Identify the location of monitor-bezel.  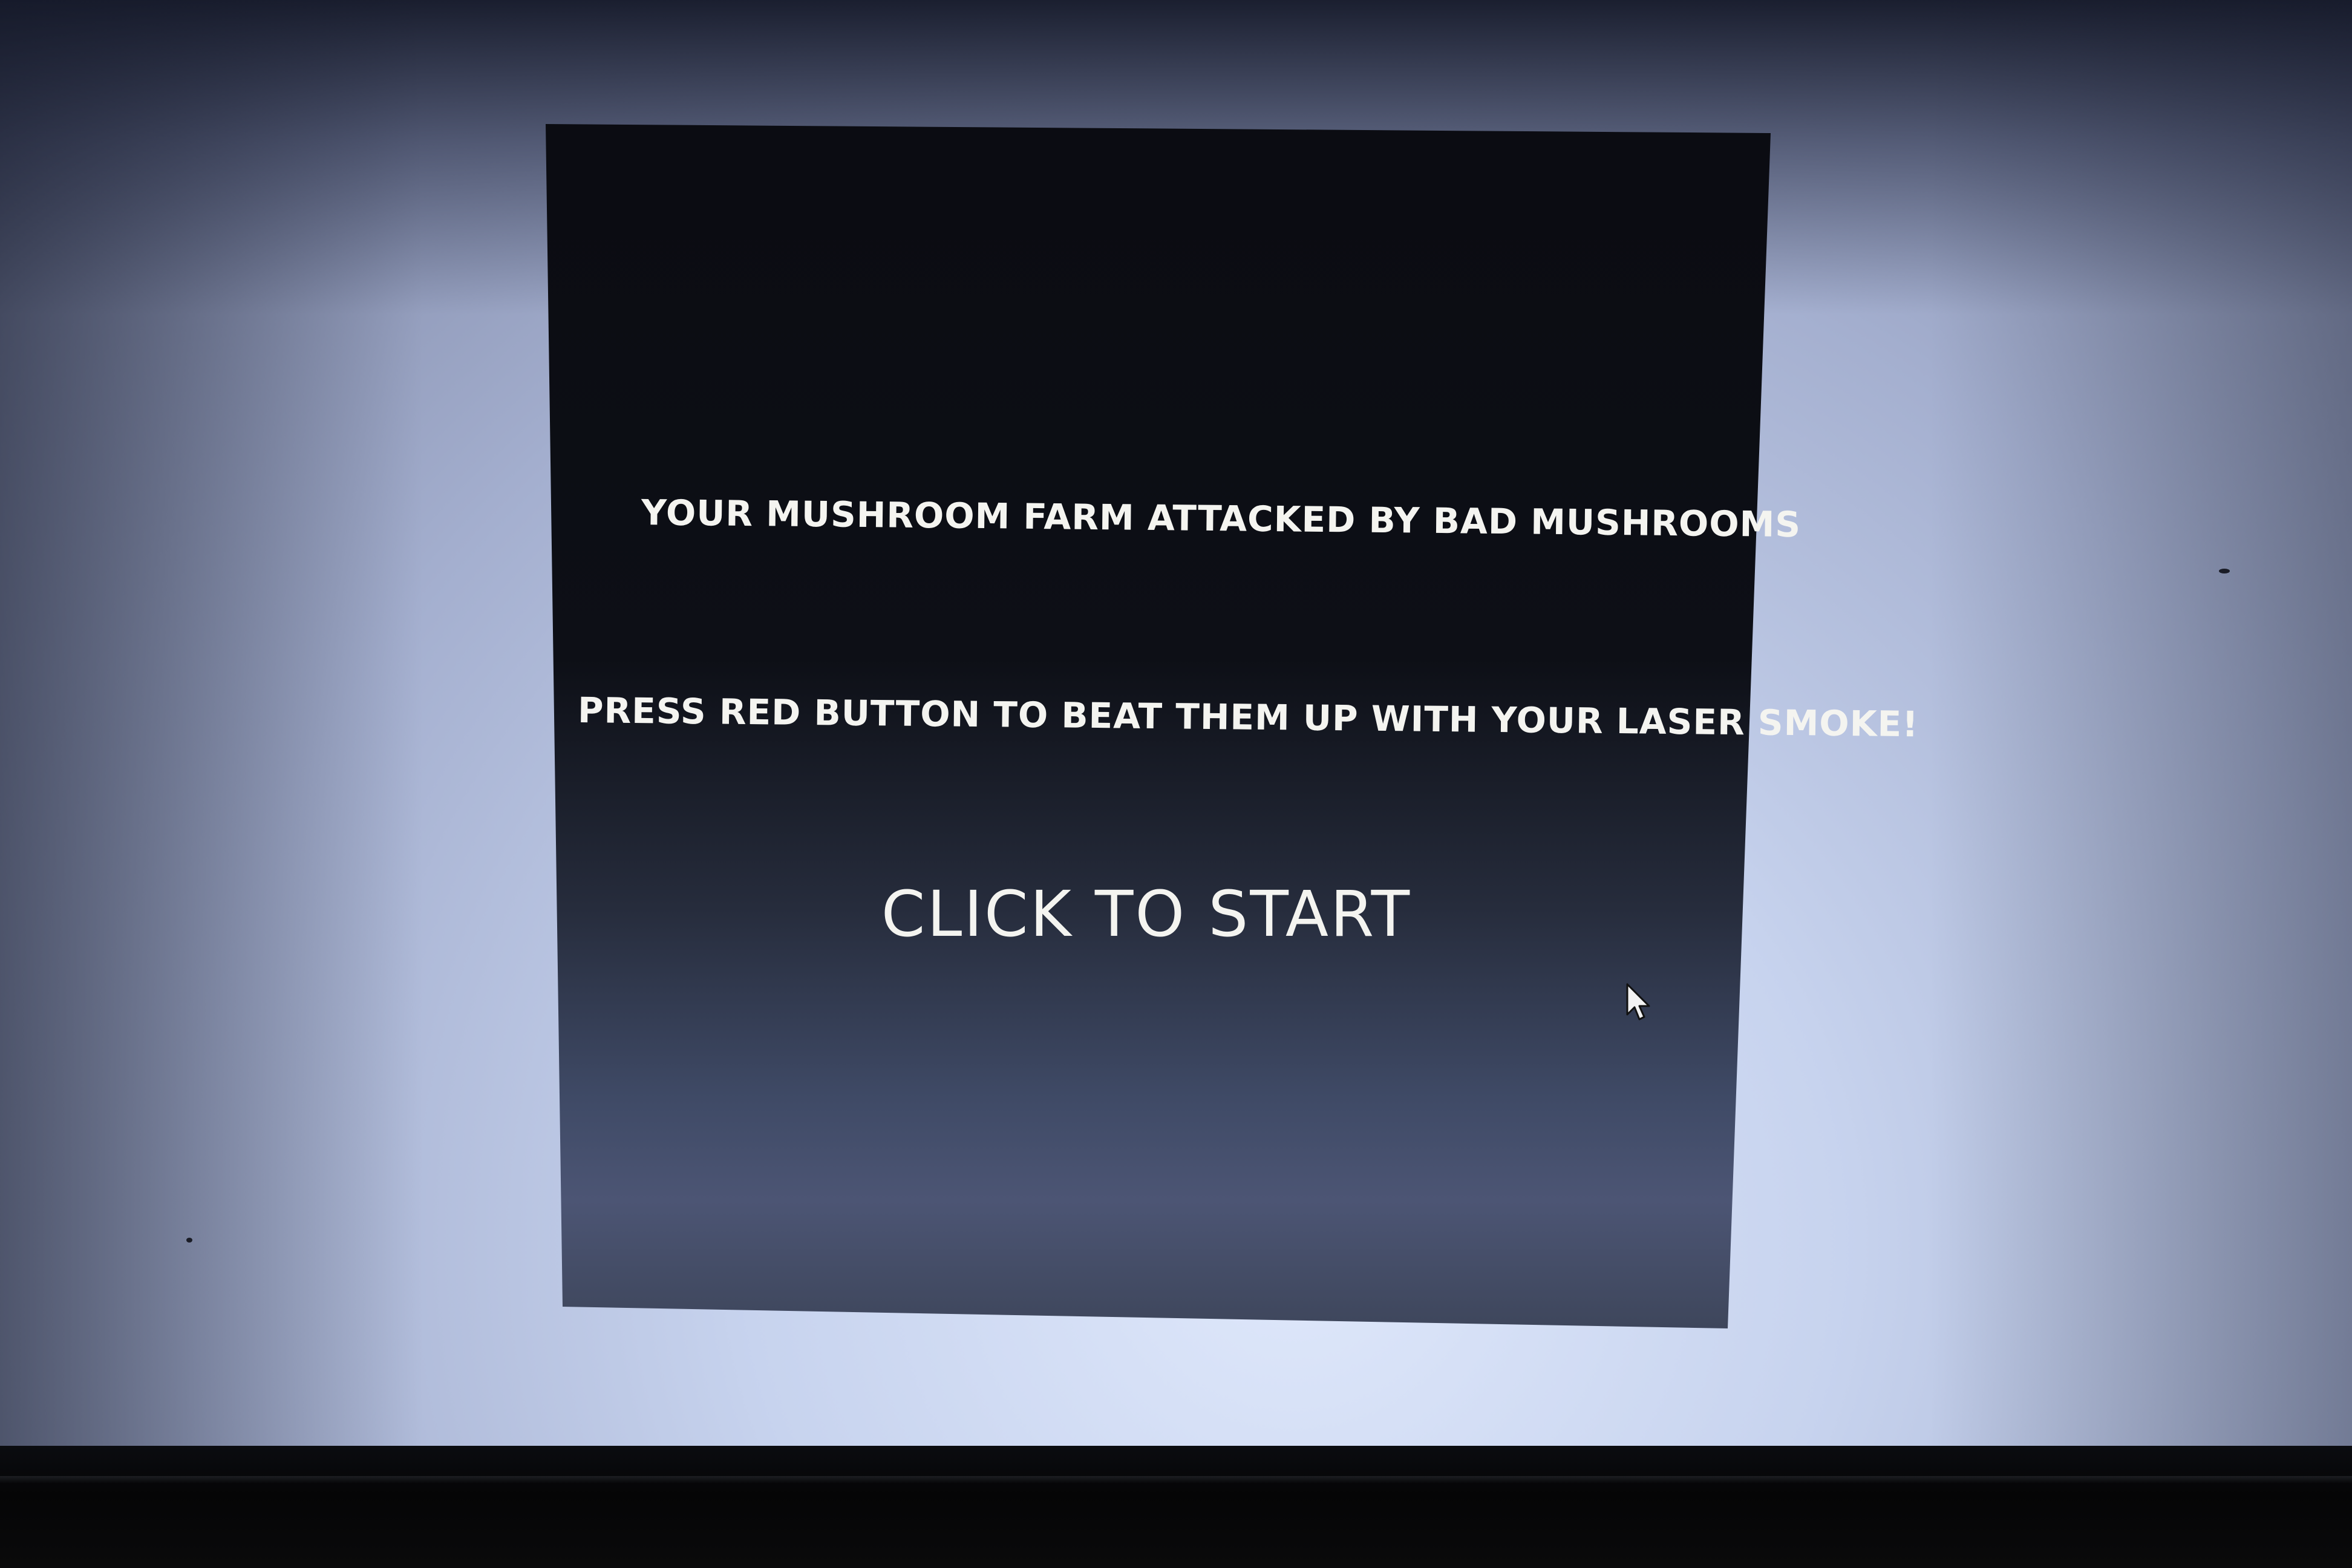
(1176, 1507).